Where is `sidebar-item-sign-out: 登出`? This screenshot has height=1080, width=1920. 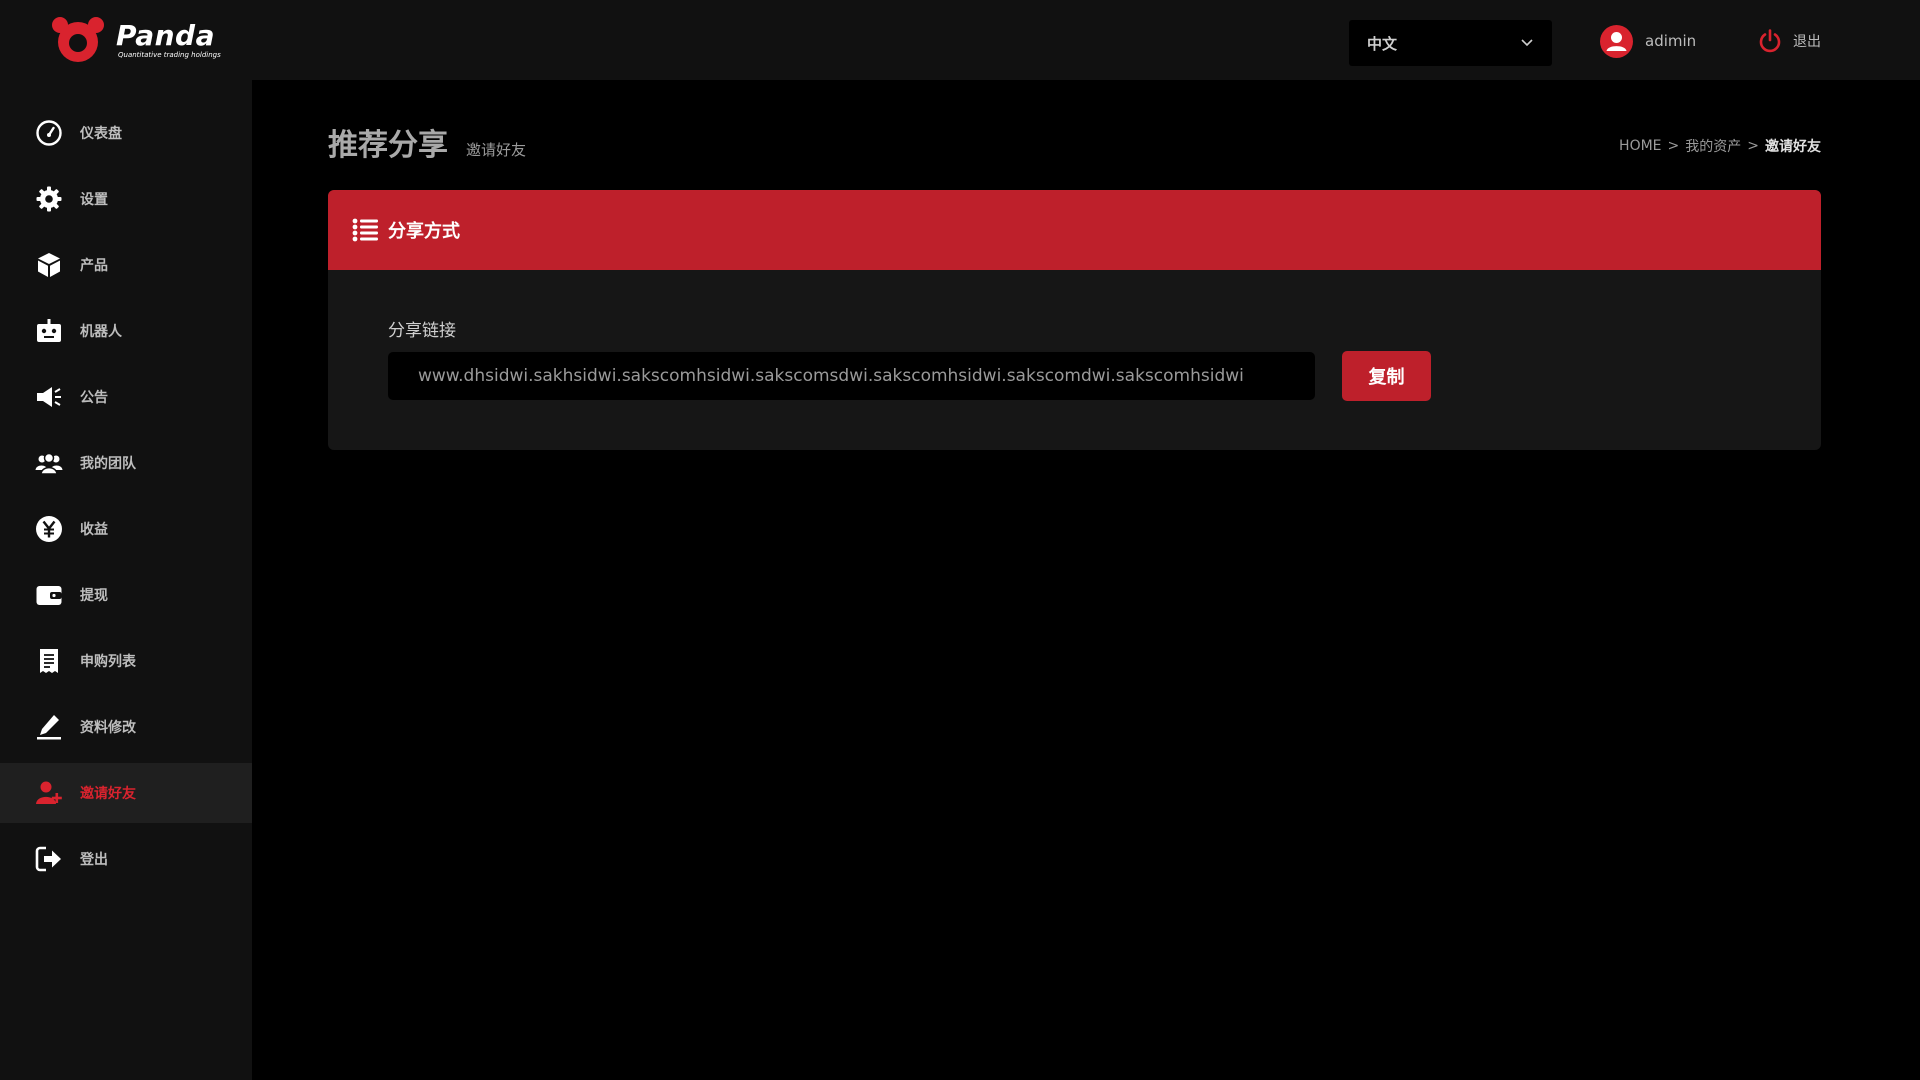 sidebar-item-sign-out: 登出 is located at coordinates (126, 859).